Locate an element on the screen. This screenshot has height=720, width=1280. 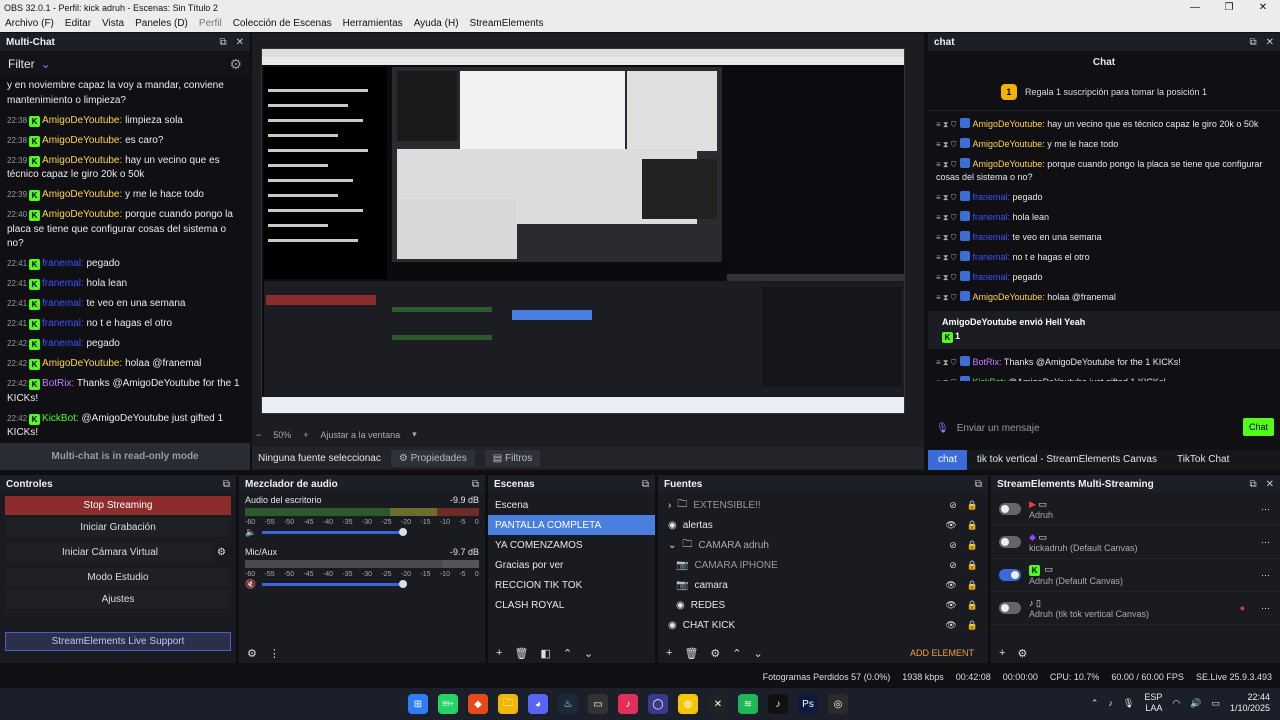
source-item: ⌄ 🗀 CAMARA adruh ⊘ 🔒 is located at coordinates (823, 545).